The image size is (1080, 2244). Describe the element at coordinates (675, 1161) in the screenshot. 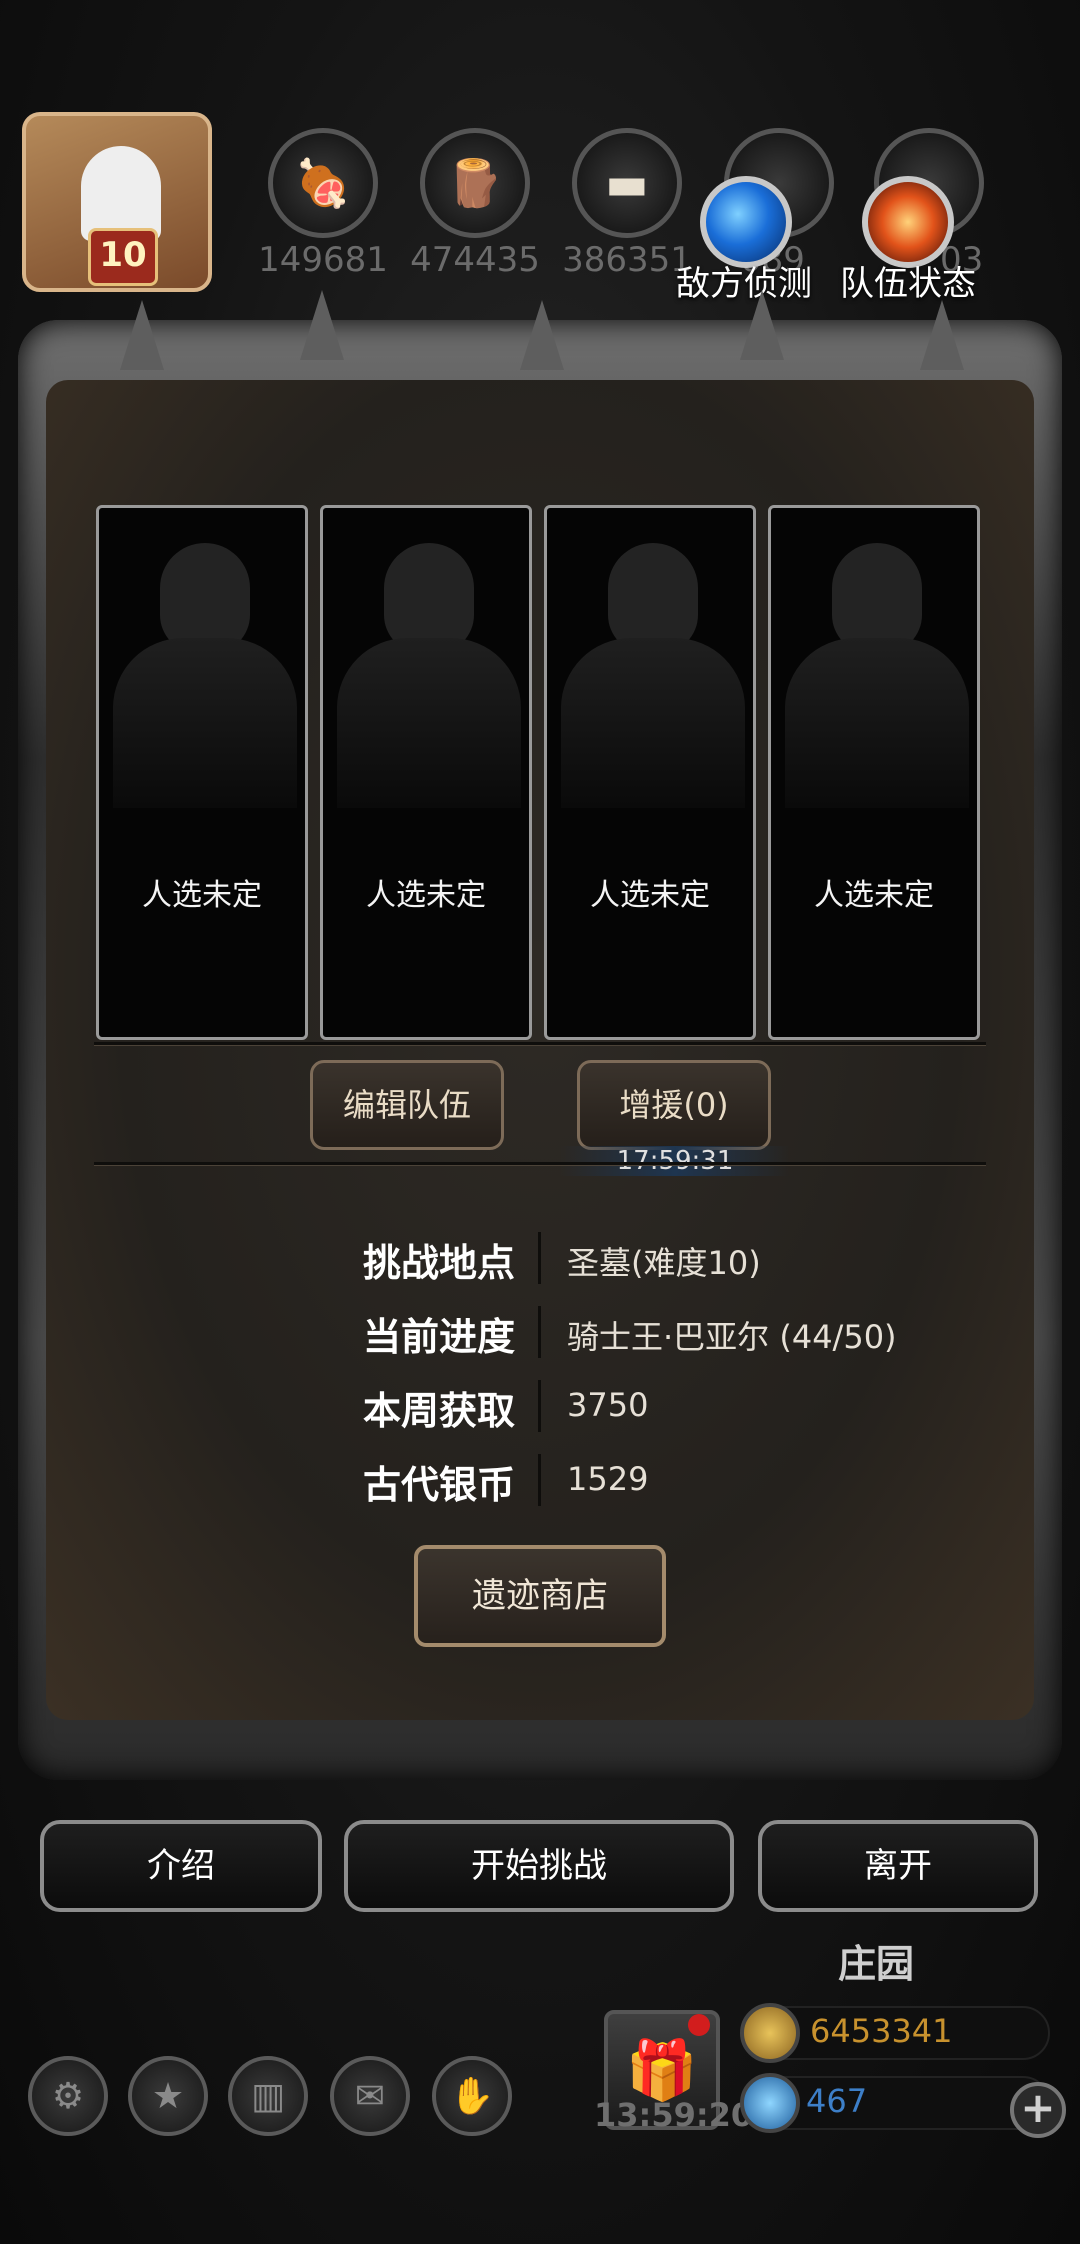

I see `reinforce-timer: 17:59:31` at that location.